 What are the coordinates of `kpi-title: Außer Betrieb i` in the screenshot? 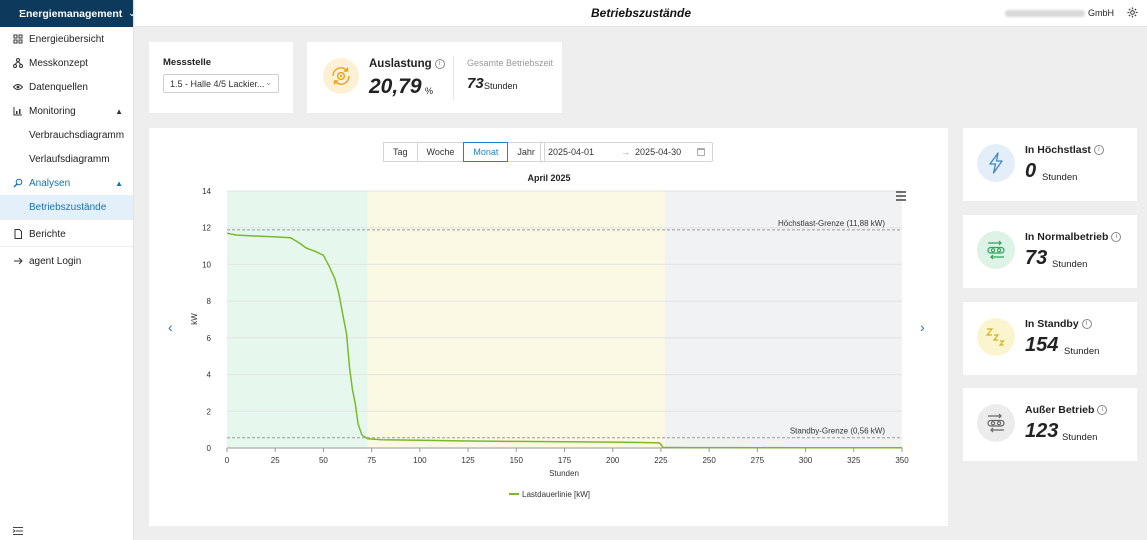 It's located at (1066, 410).